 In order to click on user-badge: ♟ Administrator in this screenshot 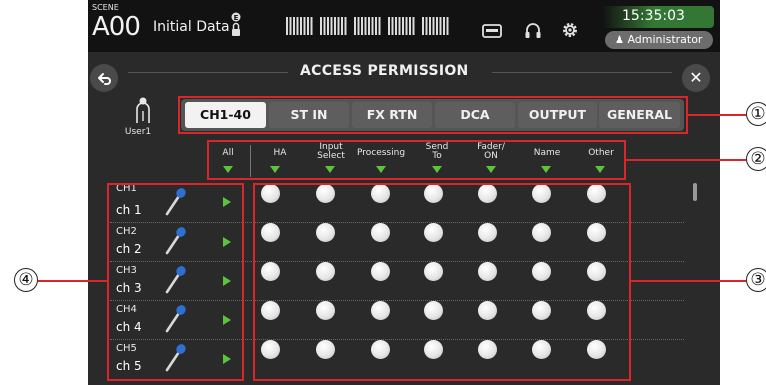, I will do `click(659, 40)`.